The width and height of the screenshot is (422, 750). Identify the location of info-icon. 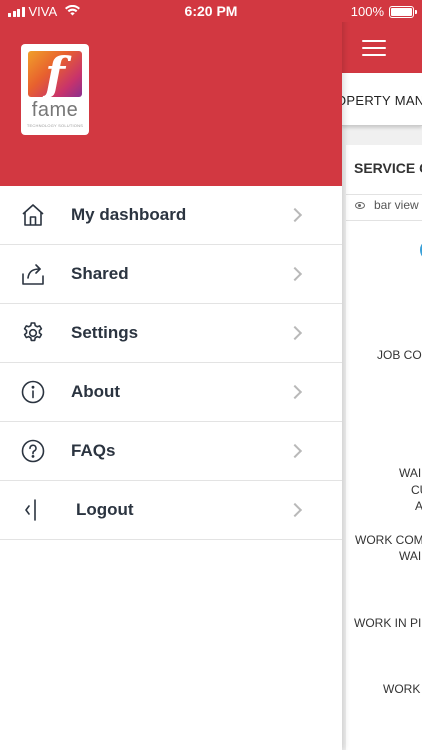
(33, 392).